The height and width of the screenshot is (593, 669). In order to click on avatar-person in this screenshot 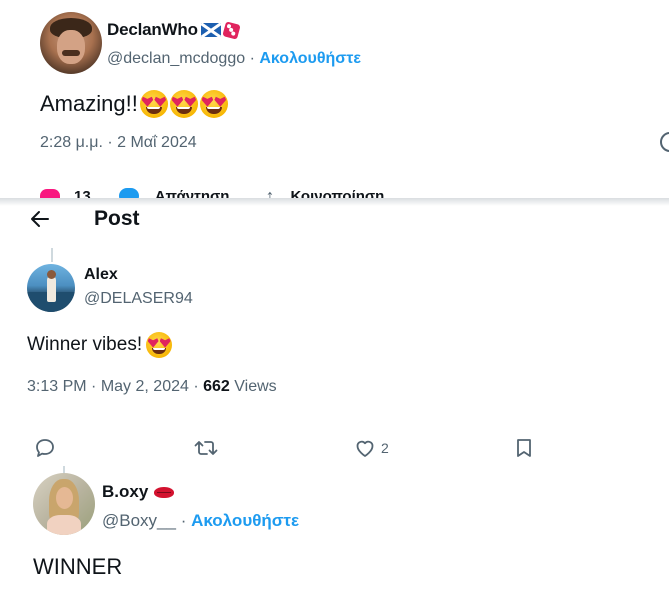, I will do `click(51, 289)`.